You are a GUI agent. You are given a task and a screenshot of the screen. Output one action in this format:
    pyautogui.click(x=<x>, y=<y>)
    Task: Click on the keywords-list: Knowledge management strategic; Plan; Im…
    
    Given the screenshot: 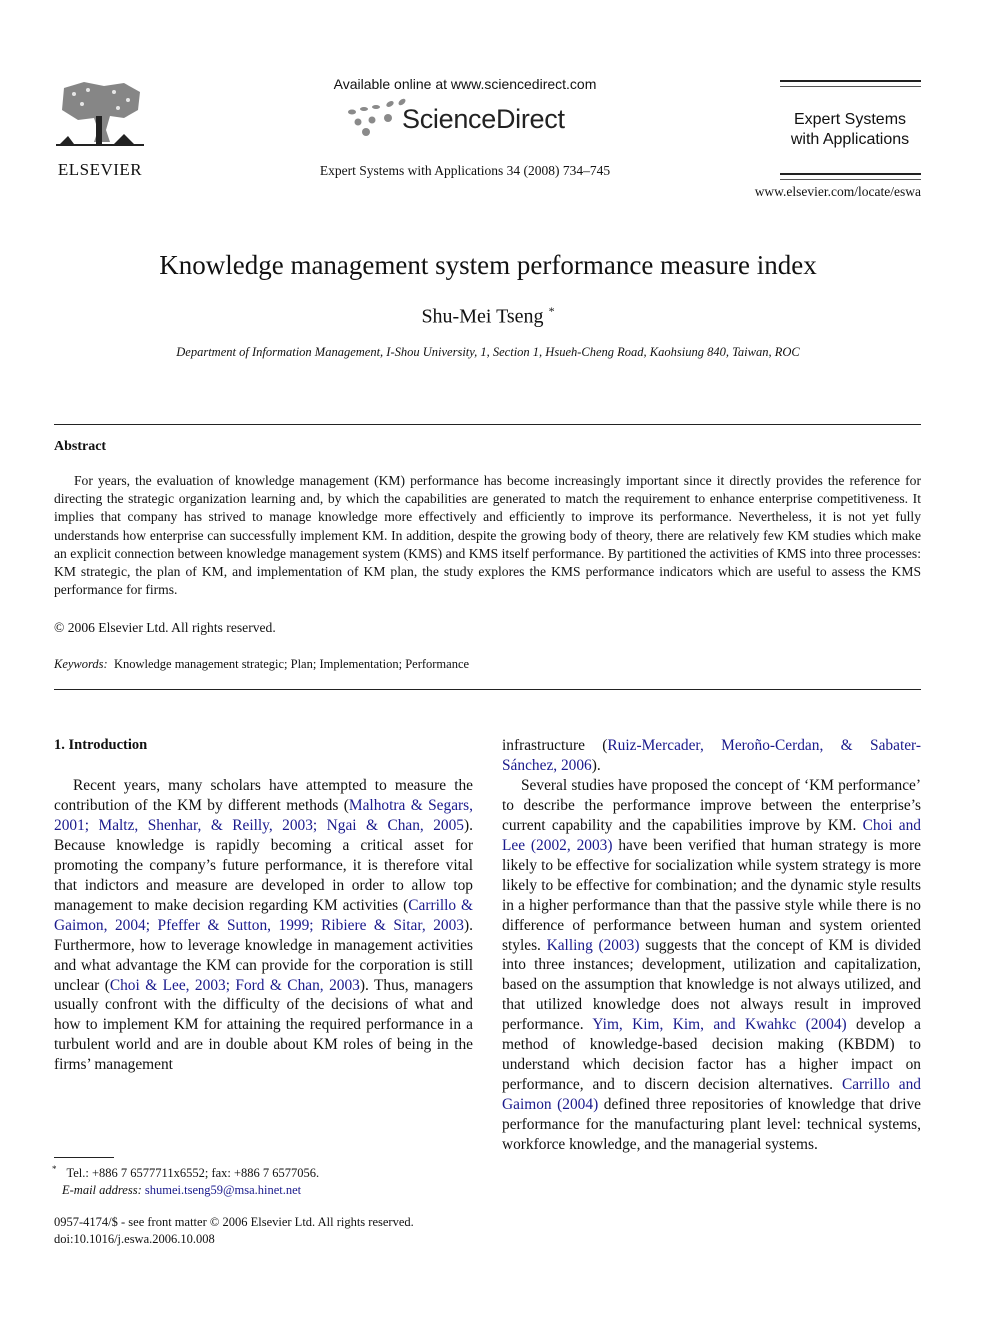 What is the action you would take?
    pyautogui.click(x=291, y=664)
    